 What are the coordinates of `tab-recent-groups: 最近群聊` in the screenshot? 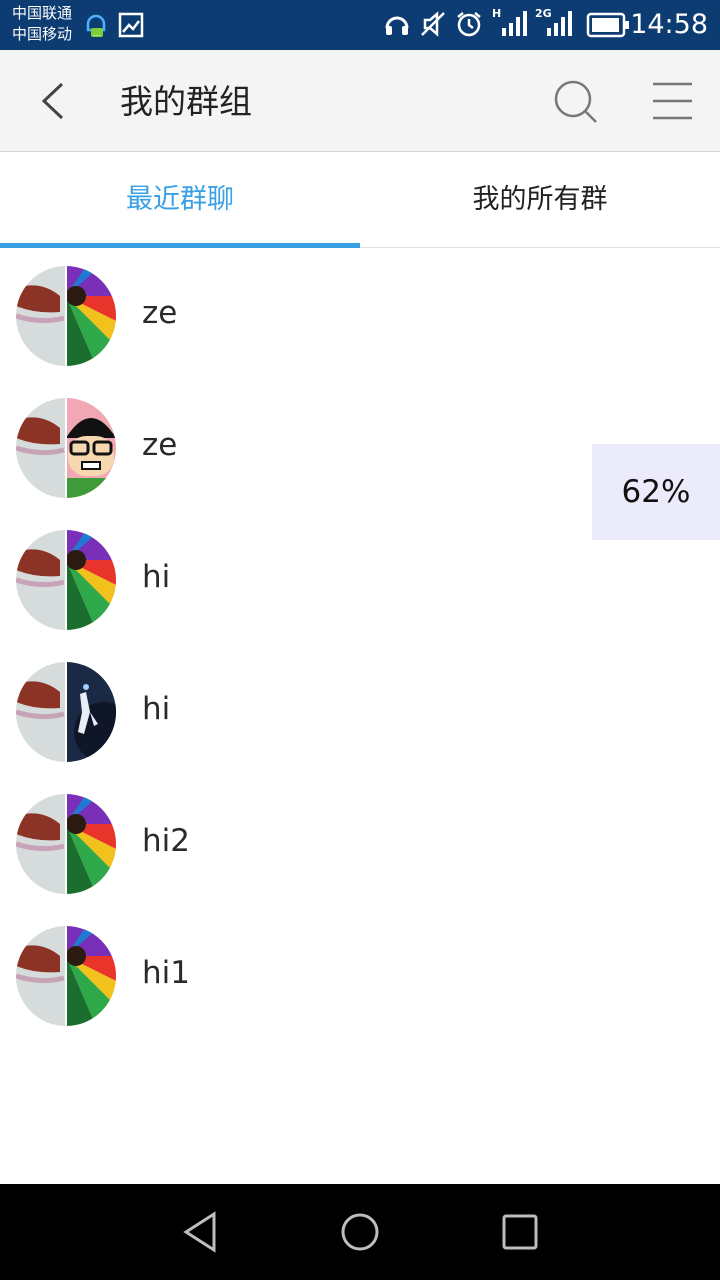 It's located at (180, 200).